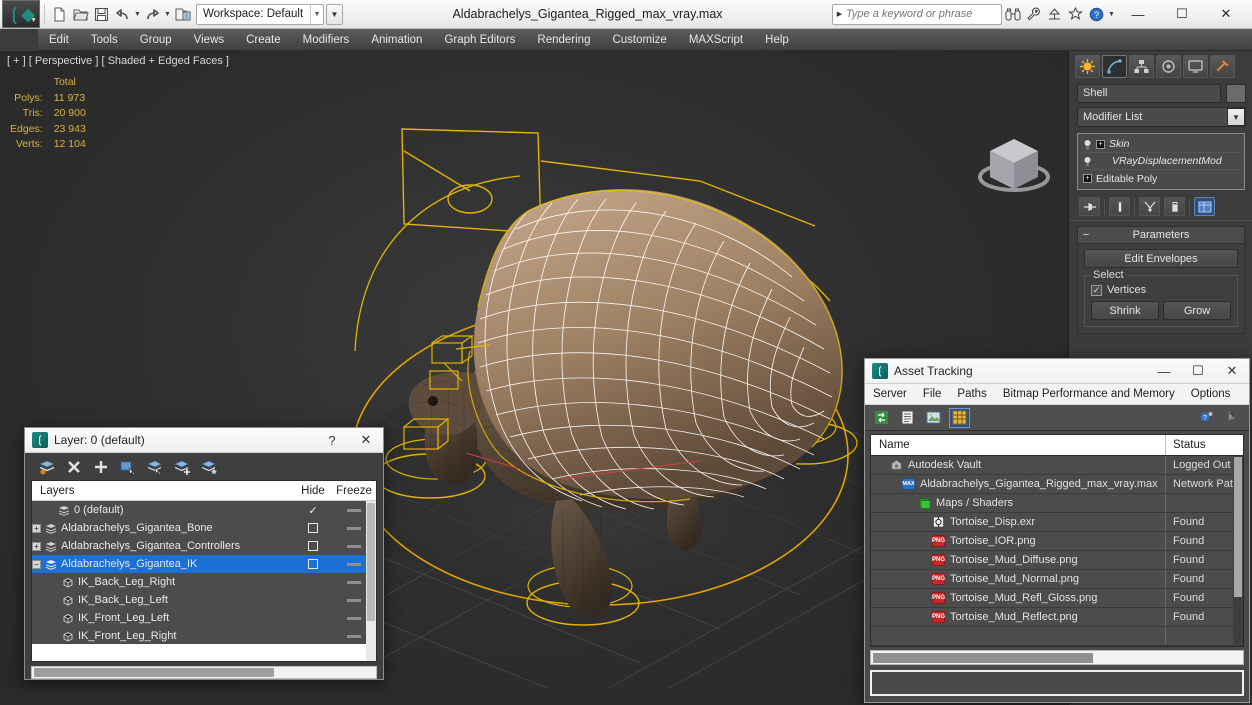 This screenshot has width=1252, height=705. What do you see at coordinates (204, 546) in the screenshot?
I see `layer-row-controllers: + Aldabrachelys_Gigantea_Controllers` at bounding box center [204, 546].